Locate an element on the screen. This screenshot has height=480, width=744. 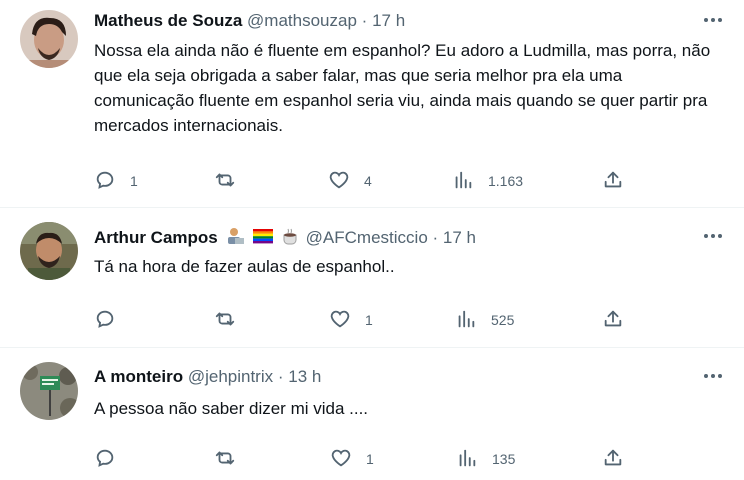
tweet-header: A monteiro @jehpintrix · 13 h is located at coordinates (207, 377).